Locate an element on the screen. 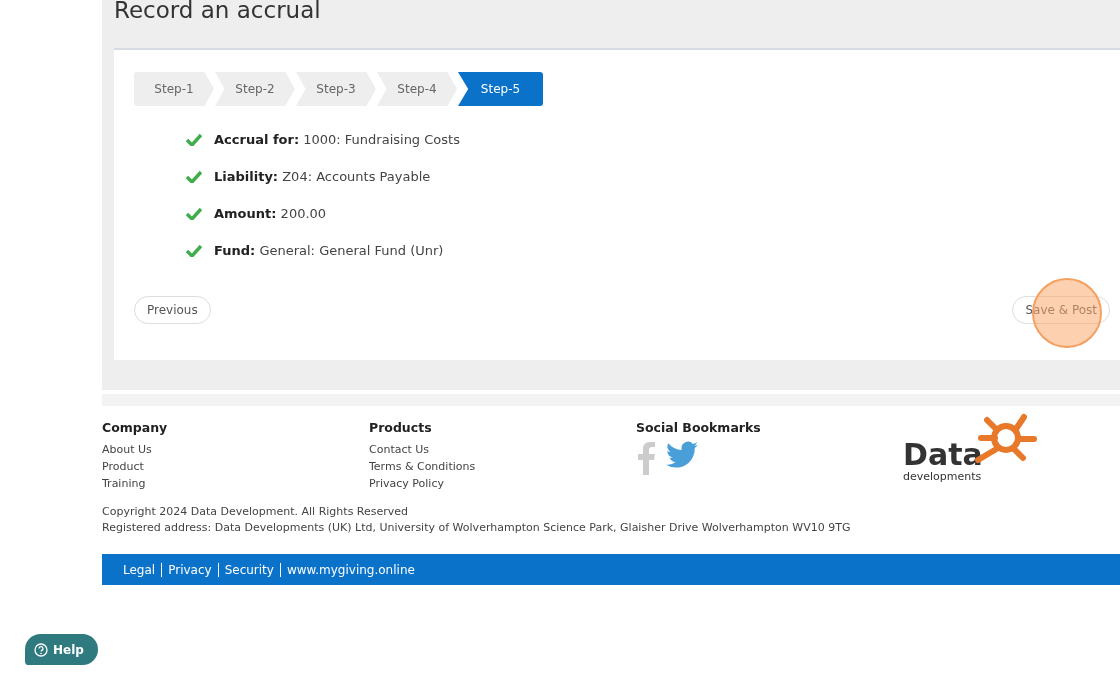  summary-item: Accrual for: 1000: Fundraising Costs is located at coordinates (337, 139).